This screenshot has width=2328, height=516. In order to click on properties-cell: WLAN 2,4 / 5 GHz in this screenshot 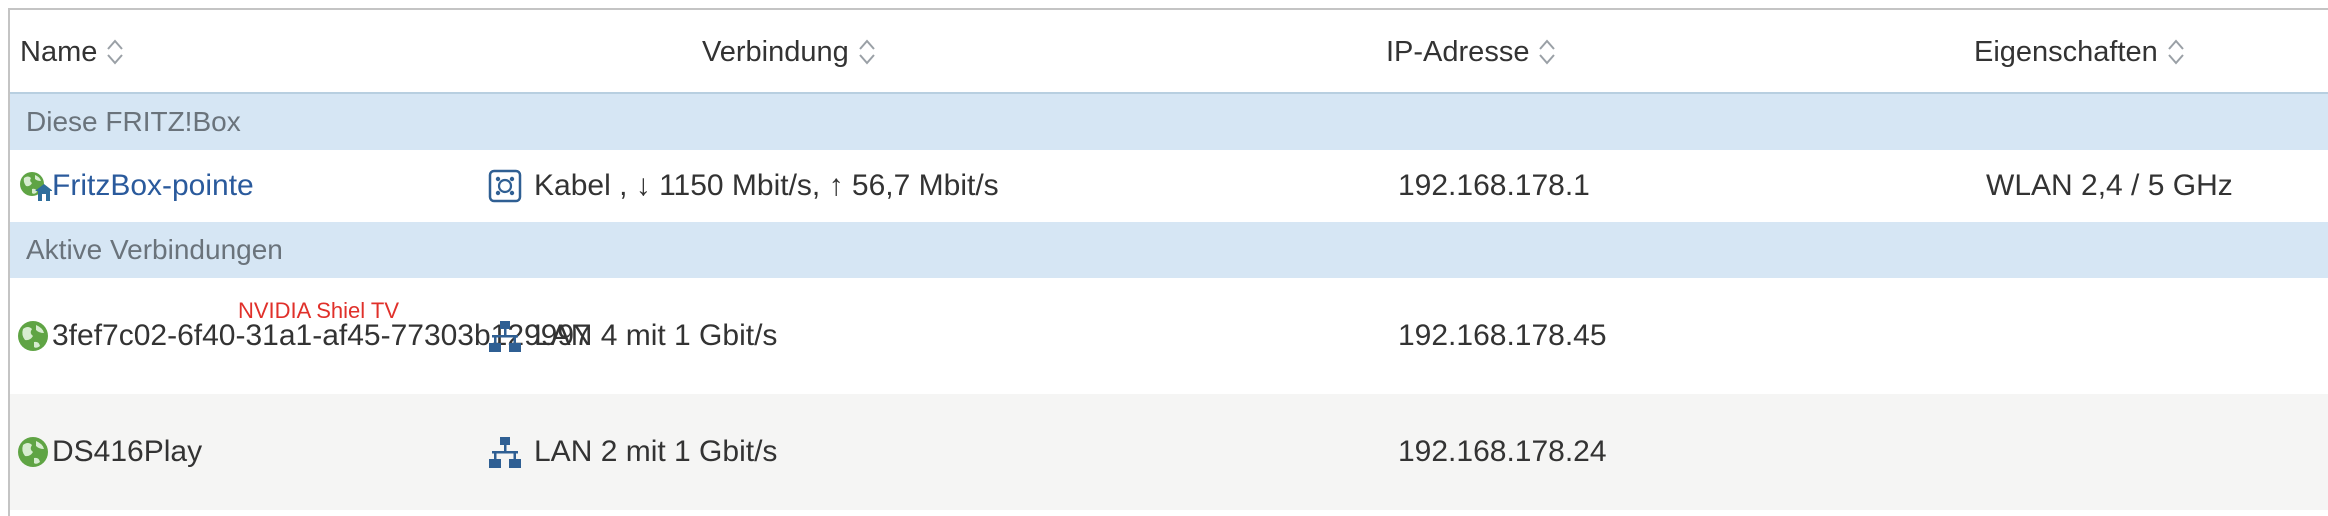, I will do `click(2109, 185)`.